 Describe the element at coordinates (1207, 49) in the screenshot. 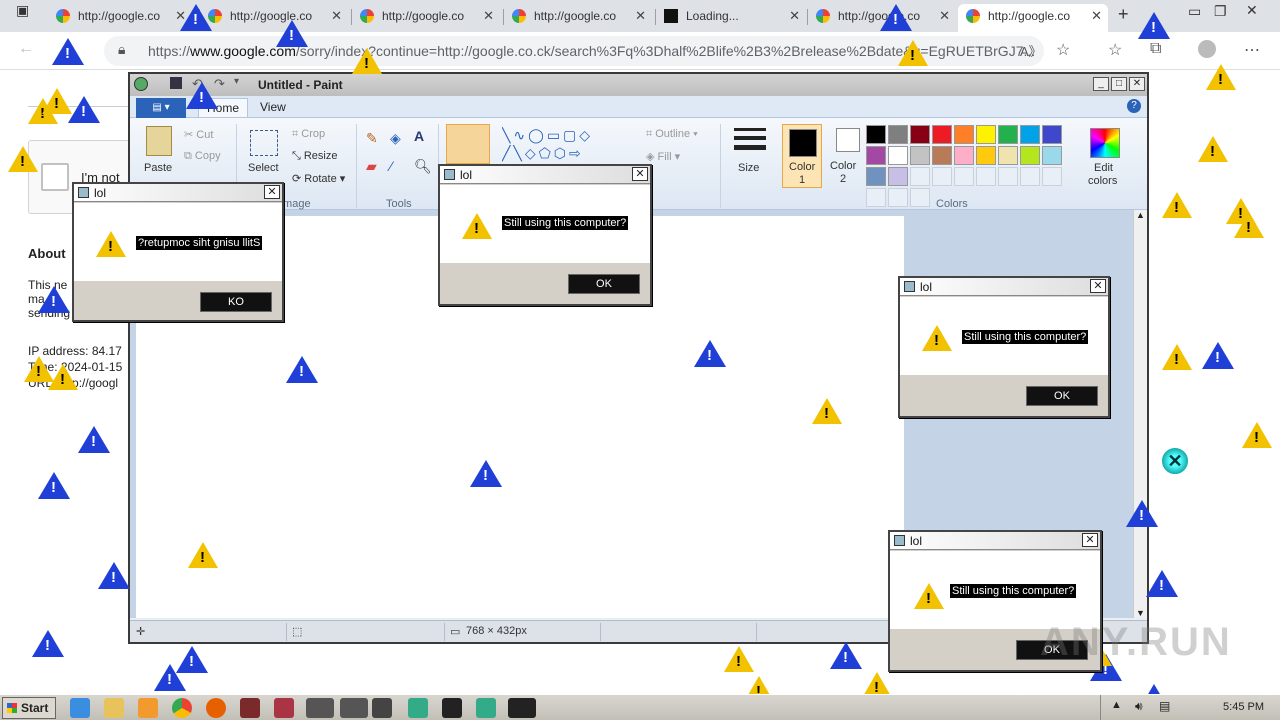

I see `profile-avatar-icon` at that location.